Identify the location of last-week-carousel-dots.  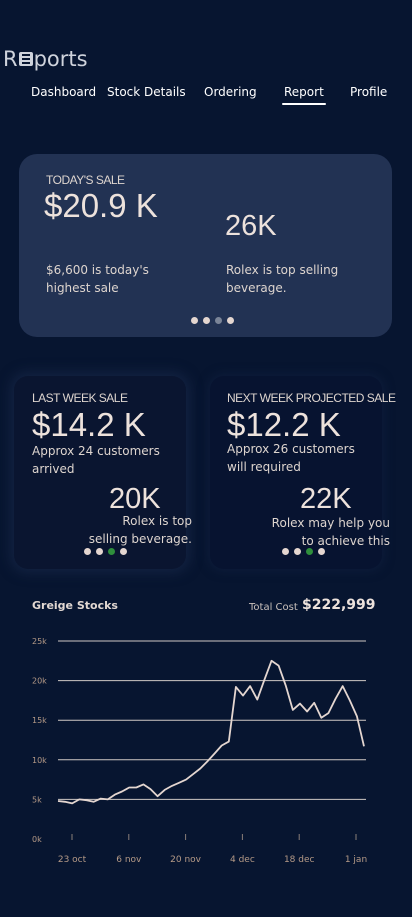
(105, 551).